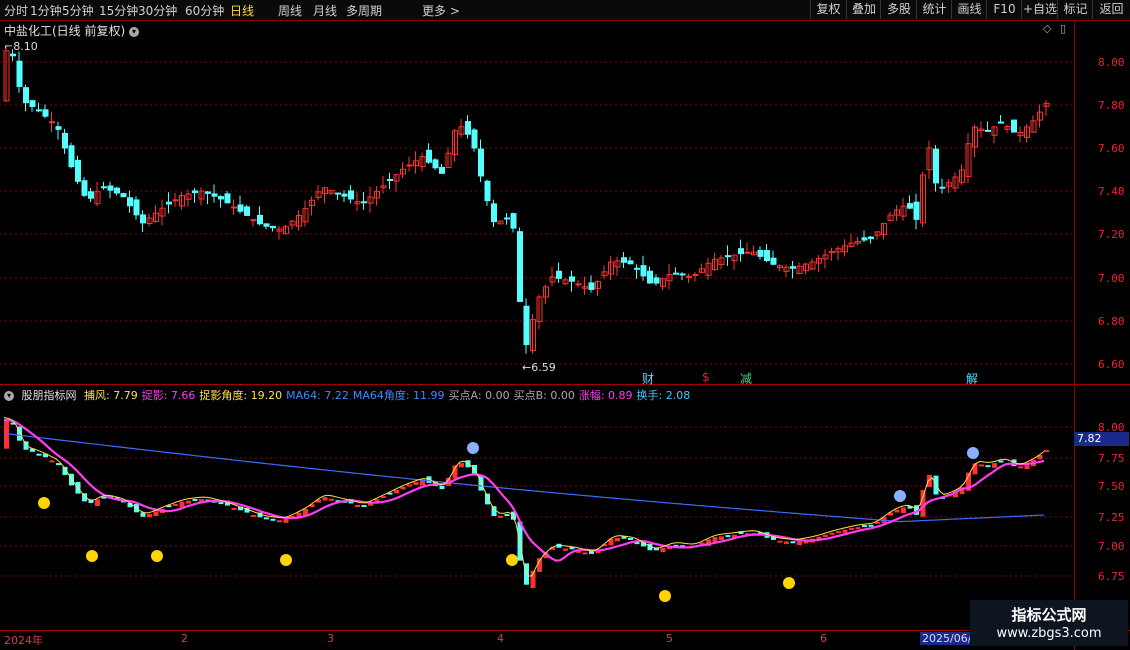 The image size is (1130, 650). What do you see at coordinates (1111, 9) in the screenshot?
I see `tool-button-8: 返回` at bounding box center [1111, 9].